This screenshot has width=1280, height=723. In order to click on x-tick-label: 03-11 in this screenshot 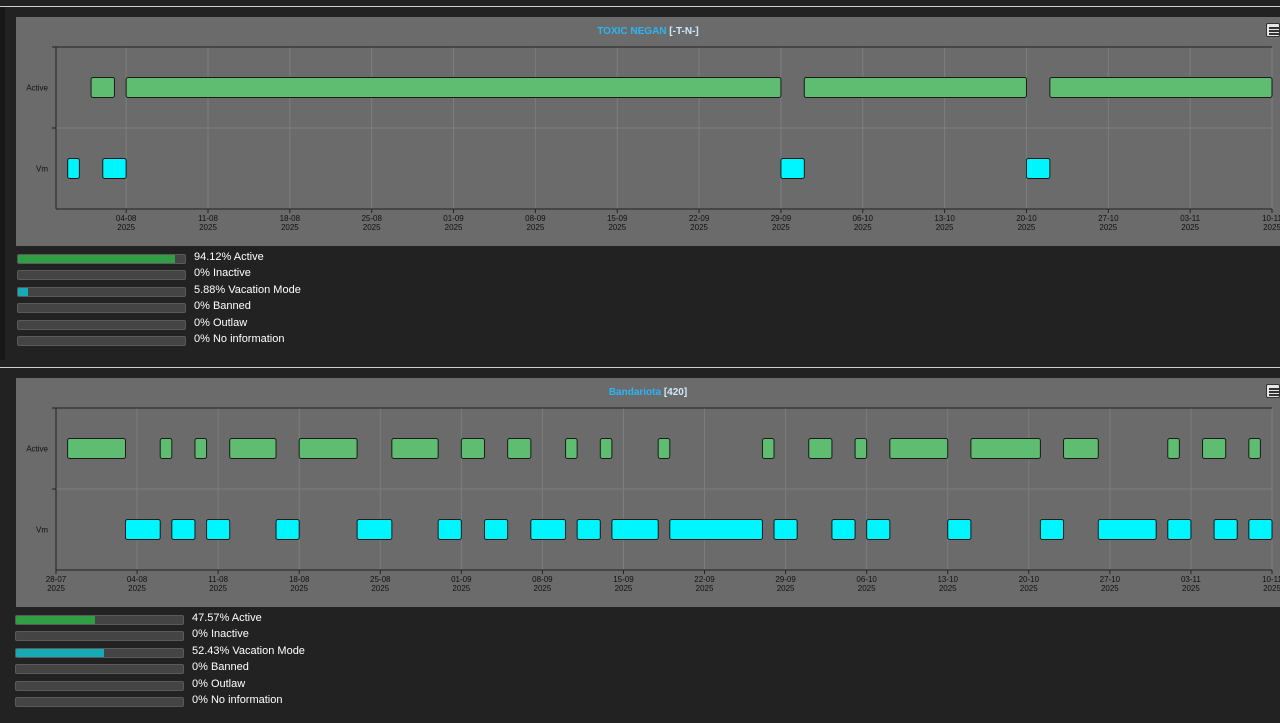, I will do `click(1191, 579)`.